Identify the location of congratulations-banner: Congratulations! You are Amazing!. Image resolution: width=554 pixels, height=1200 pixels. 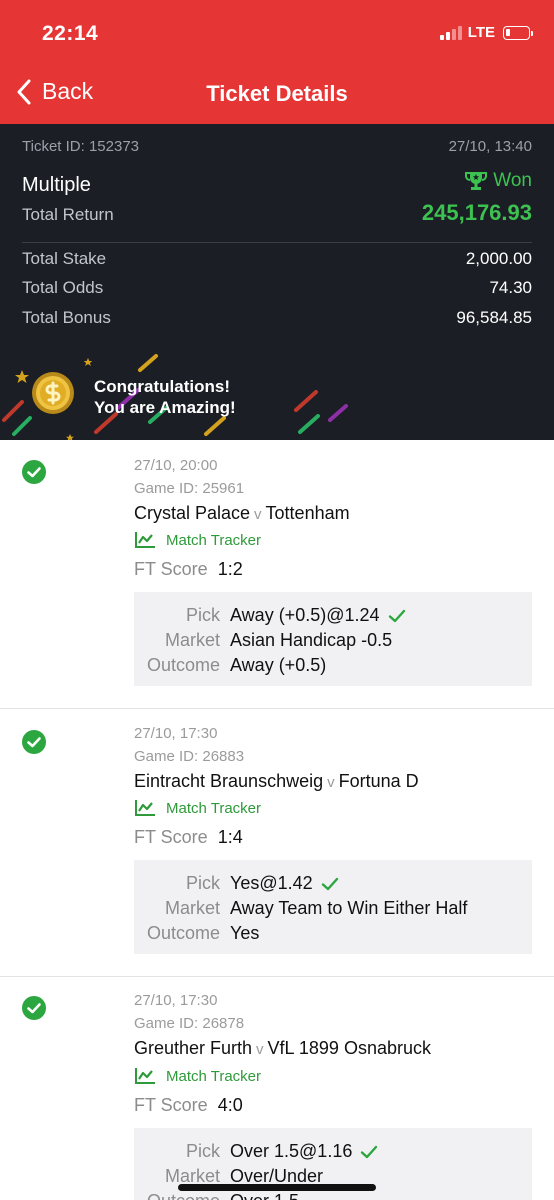
(277, 394).